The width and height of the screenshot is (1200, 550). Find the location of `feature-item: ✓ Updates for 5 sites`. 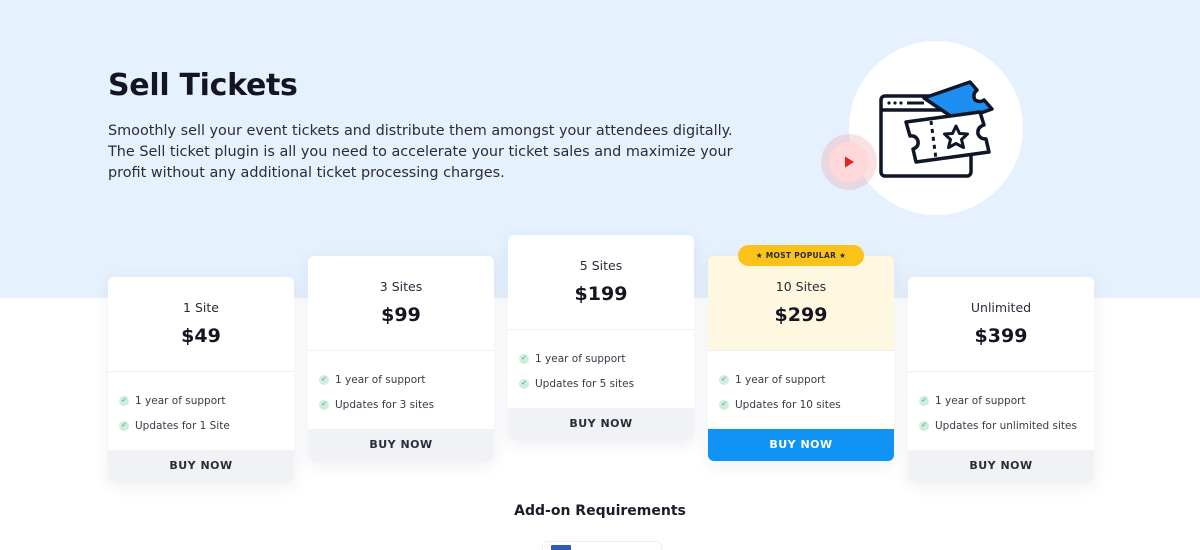

feature-item: ✓ Updates for 5 sites is located at coordinates (606, 383).